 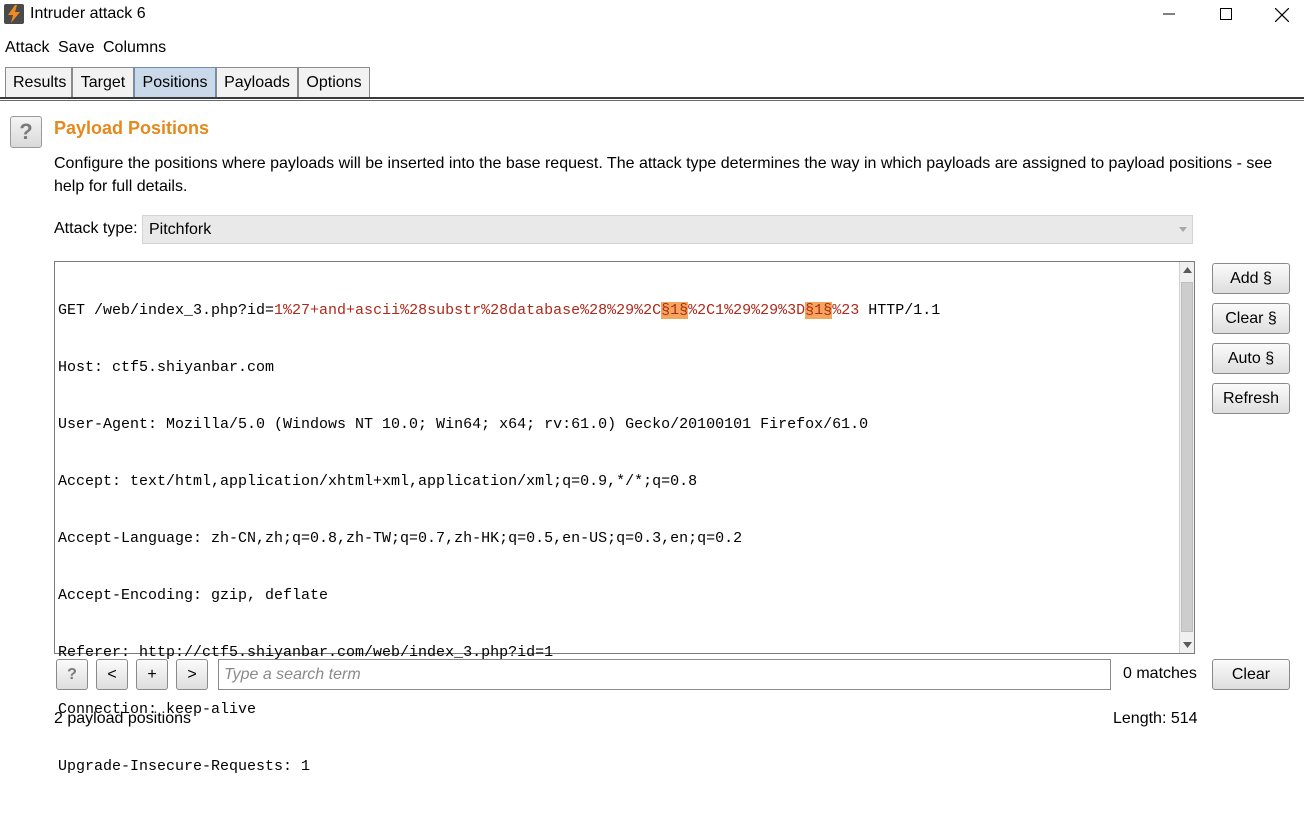 I want to click on close-window-button, so click(x=1281, y=15).